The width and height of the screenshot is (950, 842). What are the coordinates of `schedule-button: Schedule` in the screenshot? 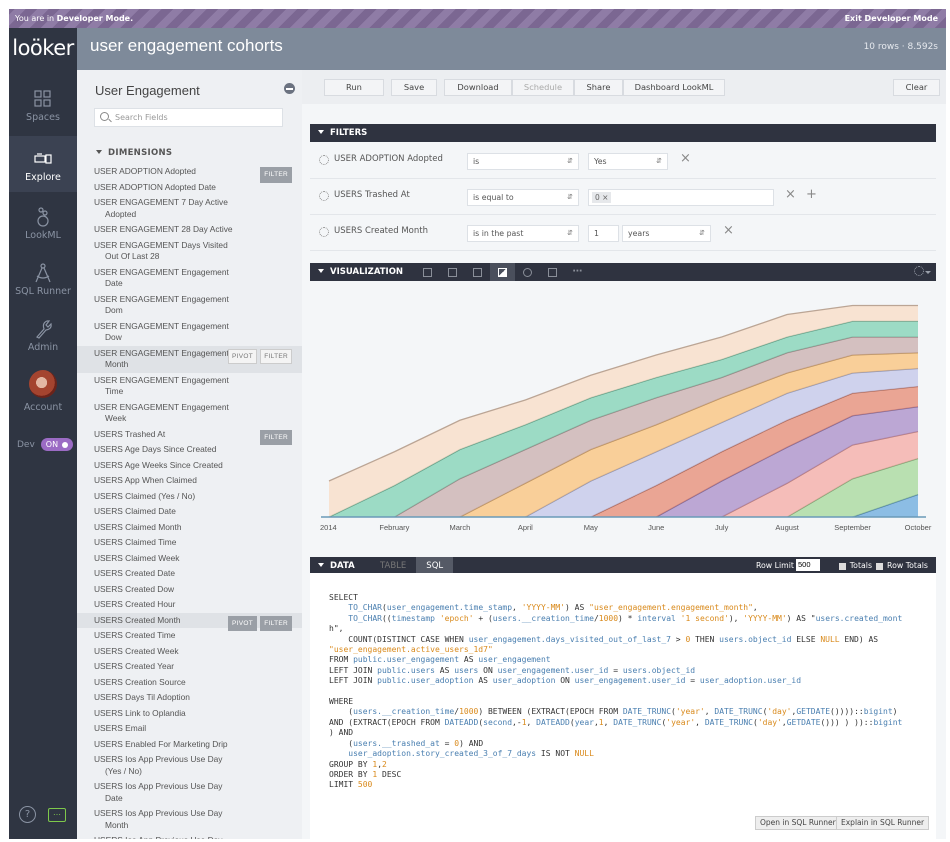 It's located at (543, 87).